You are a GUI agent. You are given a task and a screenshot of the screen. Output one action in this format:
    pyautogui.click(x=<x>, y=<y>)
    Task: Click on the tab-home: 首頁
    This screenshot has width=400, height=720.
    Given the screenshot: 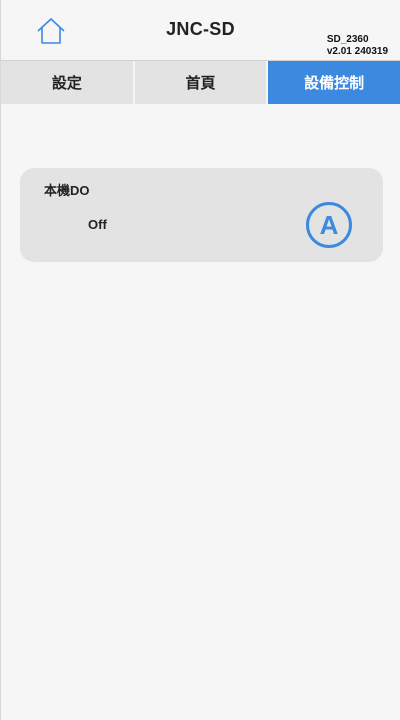 What is the action you would take?
    pyautogui.click(x=201, y=82)
    